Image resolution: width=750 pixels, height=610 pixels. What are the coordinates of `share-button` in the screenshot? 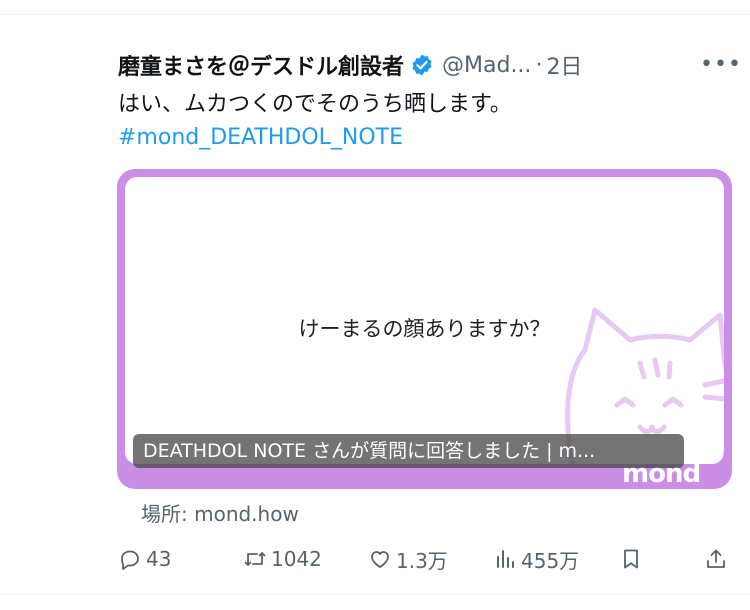 It's located at (718, 559).